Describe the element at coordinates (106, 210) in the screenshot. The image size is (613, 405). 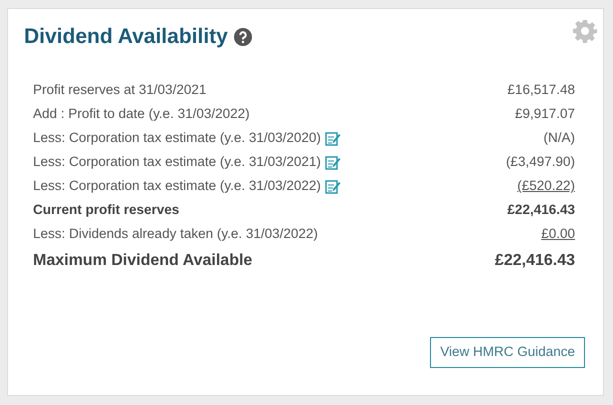
I see `row-label: Current profit reserves` at that location.